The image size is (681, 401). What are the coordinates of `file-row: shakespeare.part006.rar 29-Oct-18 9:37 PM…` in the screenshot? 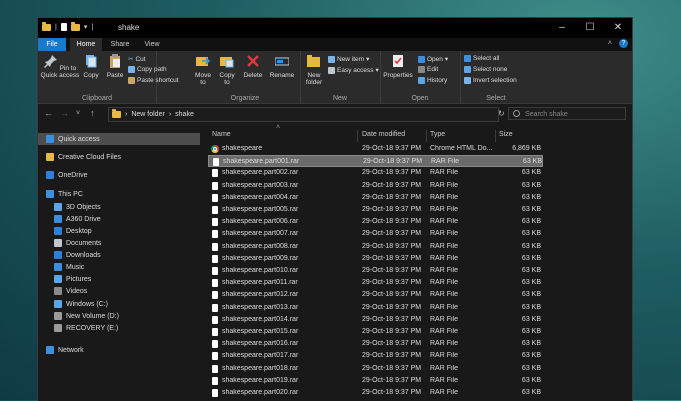 It's located at (375, 222).